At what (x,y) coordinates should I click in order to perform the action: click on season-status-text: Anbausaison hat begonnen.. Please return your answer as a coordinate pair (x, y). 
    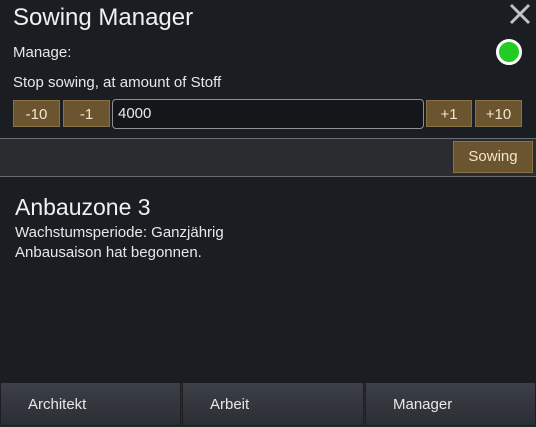
    Looking at the image, I should click on (108, 252).